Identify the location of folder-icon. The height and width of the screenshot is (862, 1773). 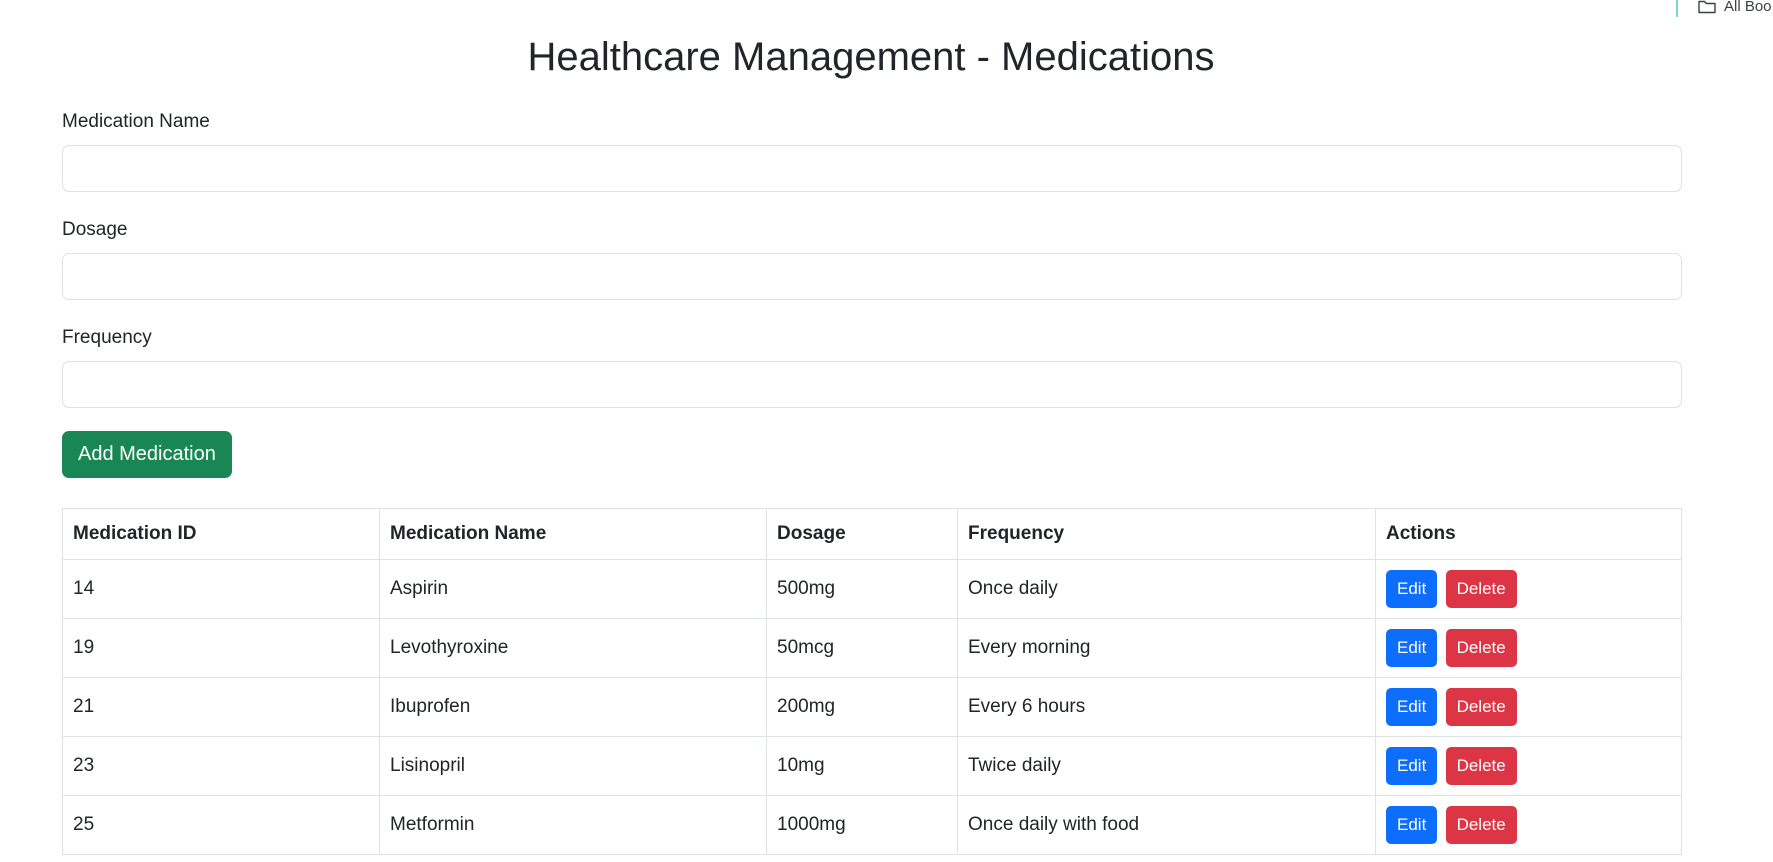
(1707, 7).